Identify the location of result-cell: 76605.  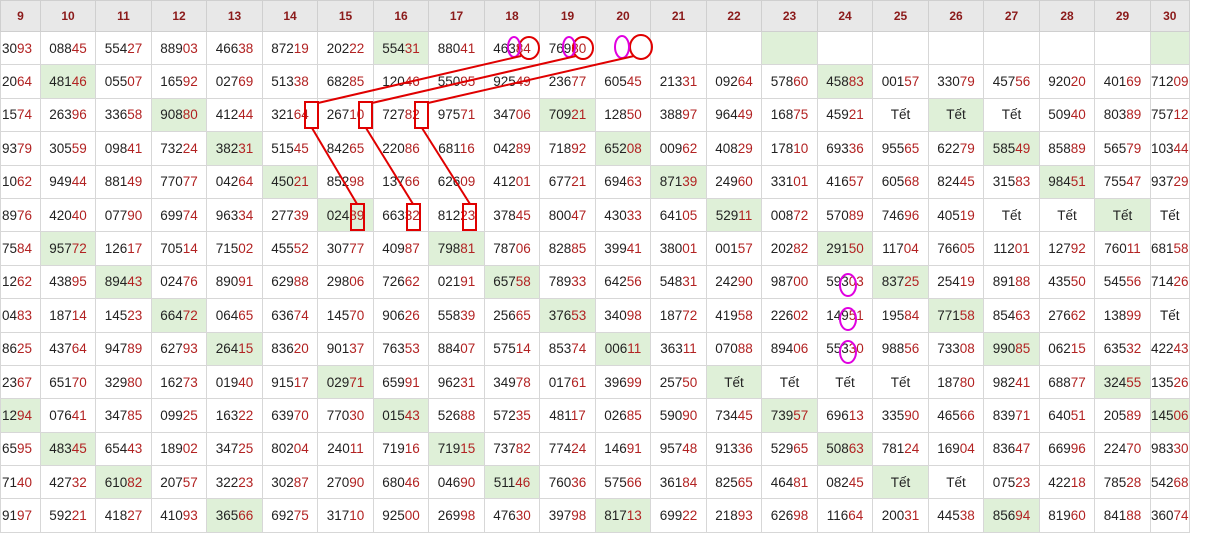
(956, 248).